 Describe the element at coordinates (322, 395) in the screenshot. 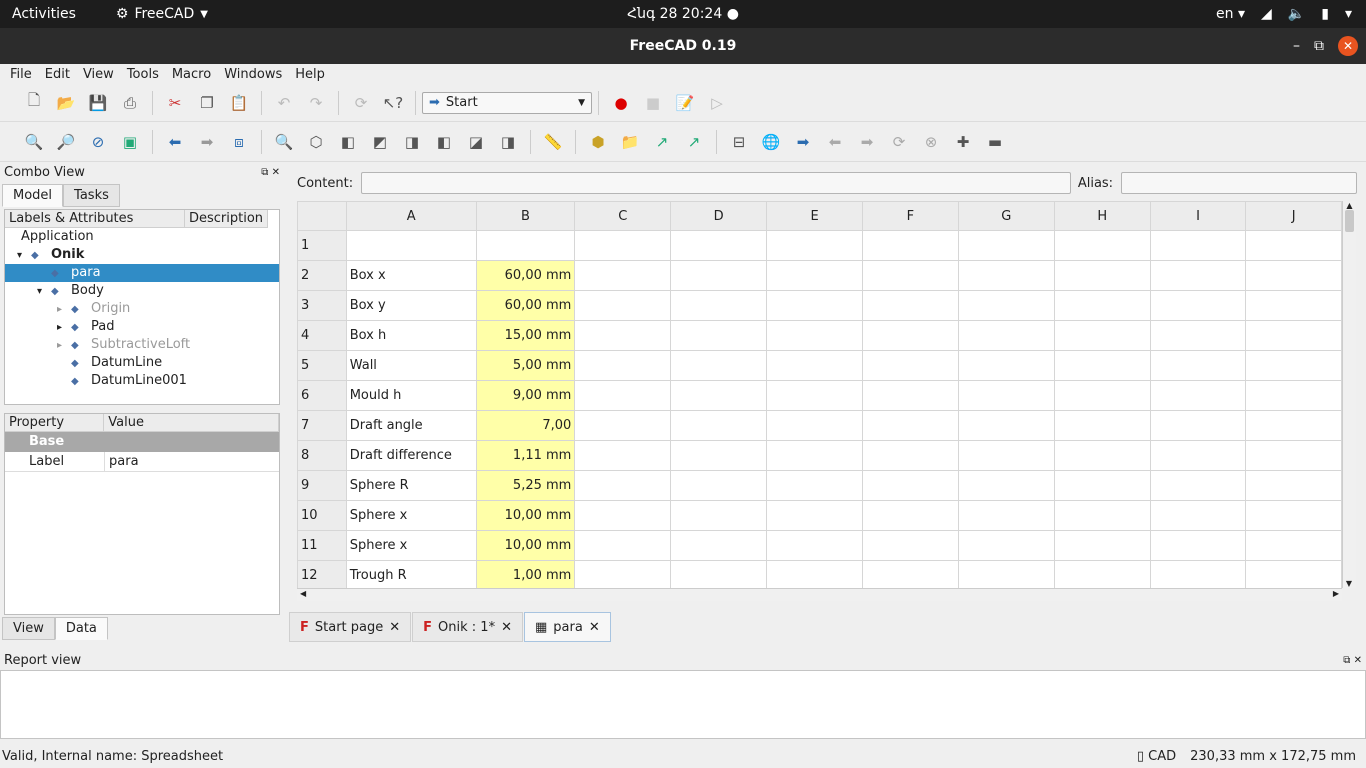

I see `row-header: 6` at that location.